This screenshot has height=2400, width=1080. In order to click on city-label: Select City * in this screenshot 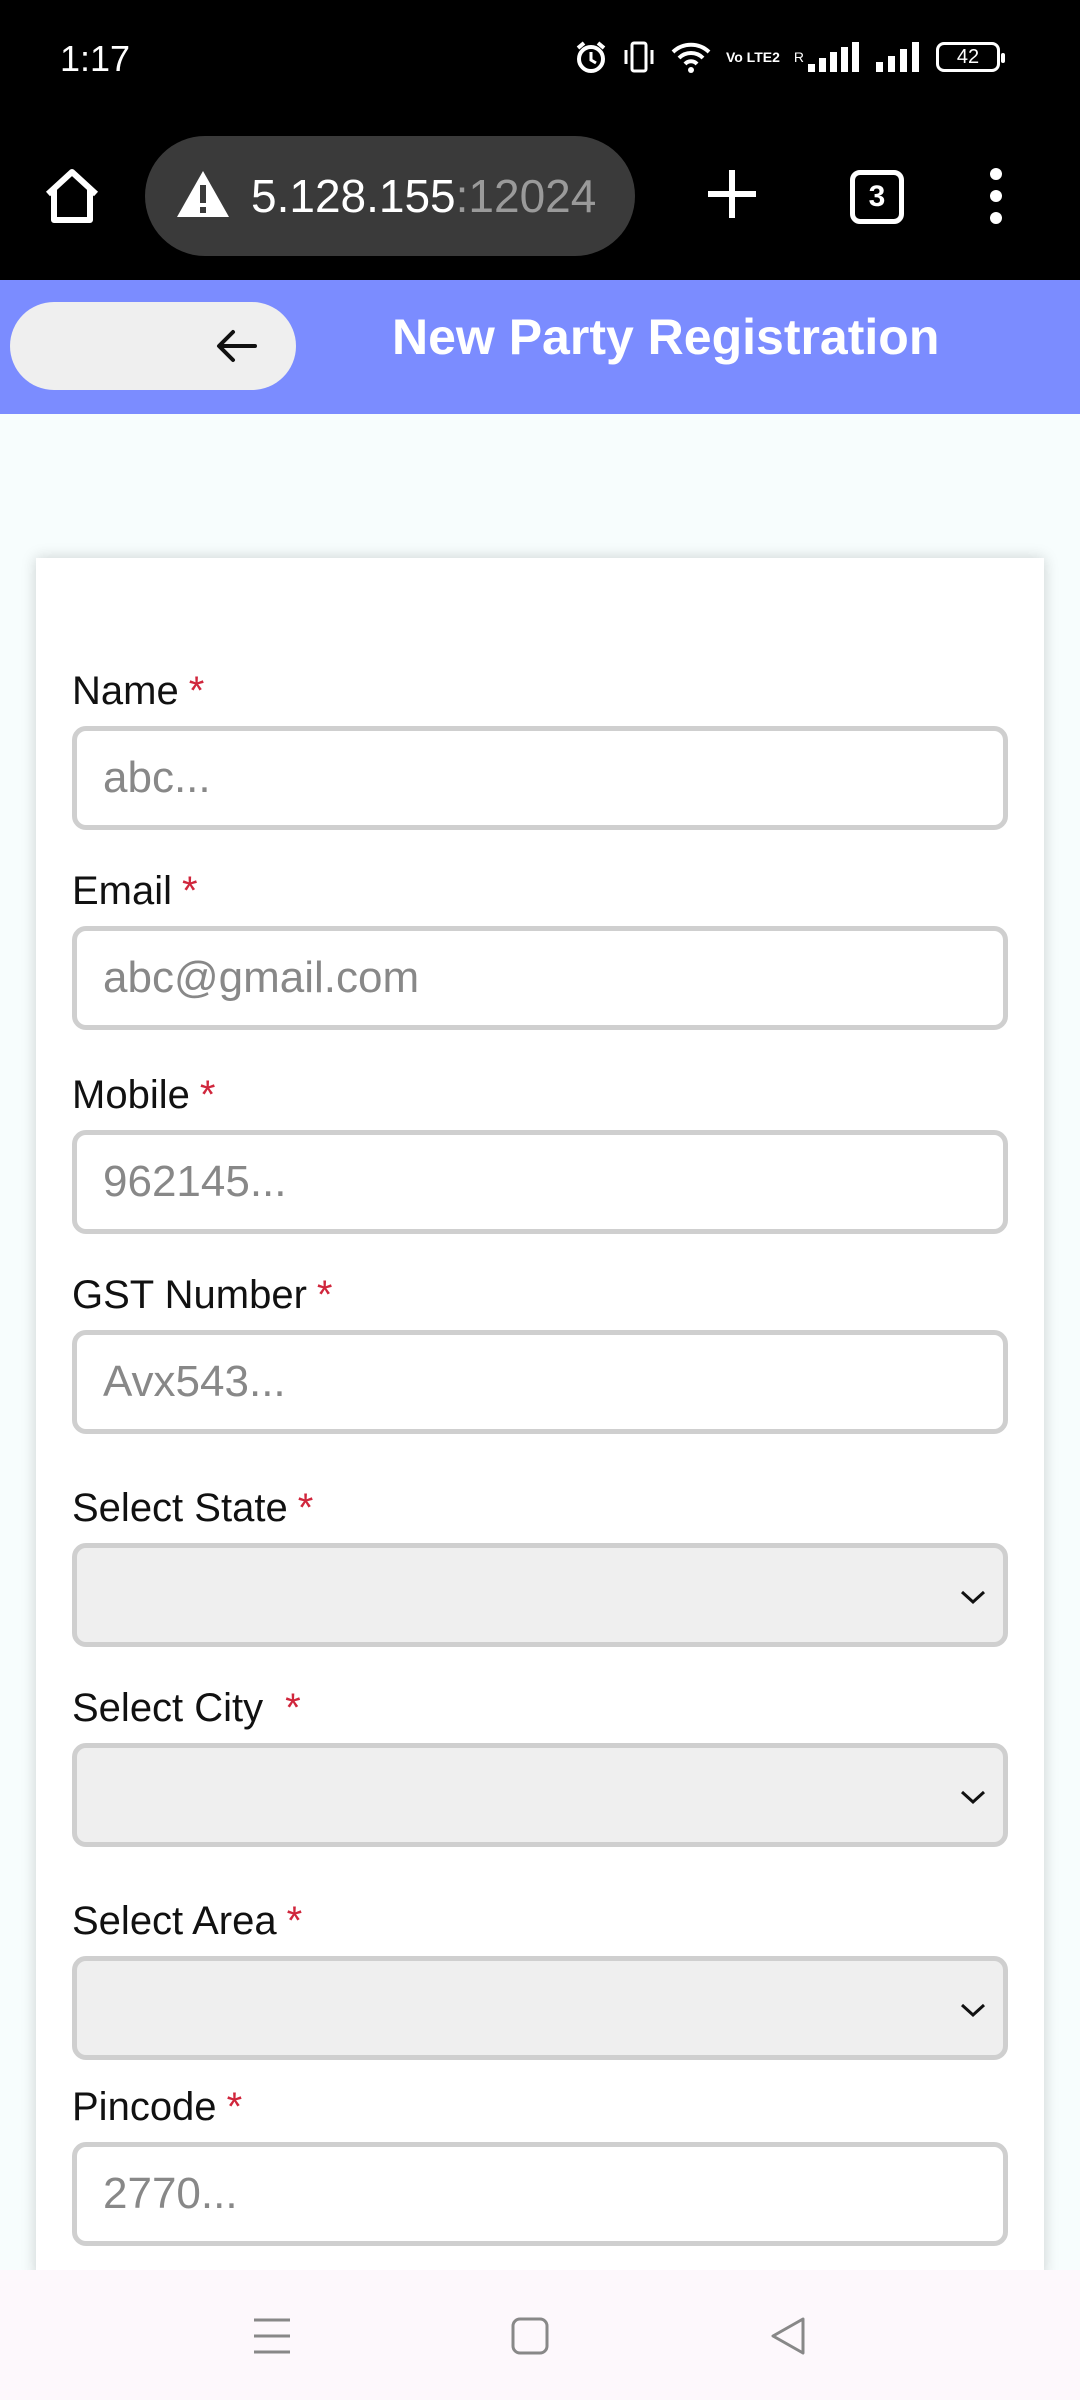, I will do `click(186, 1708)`.